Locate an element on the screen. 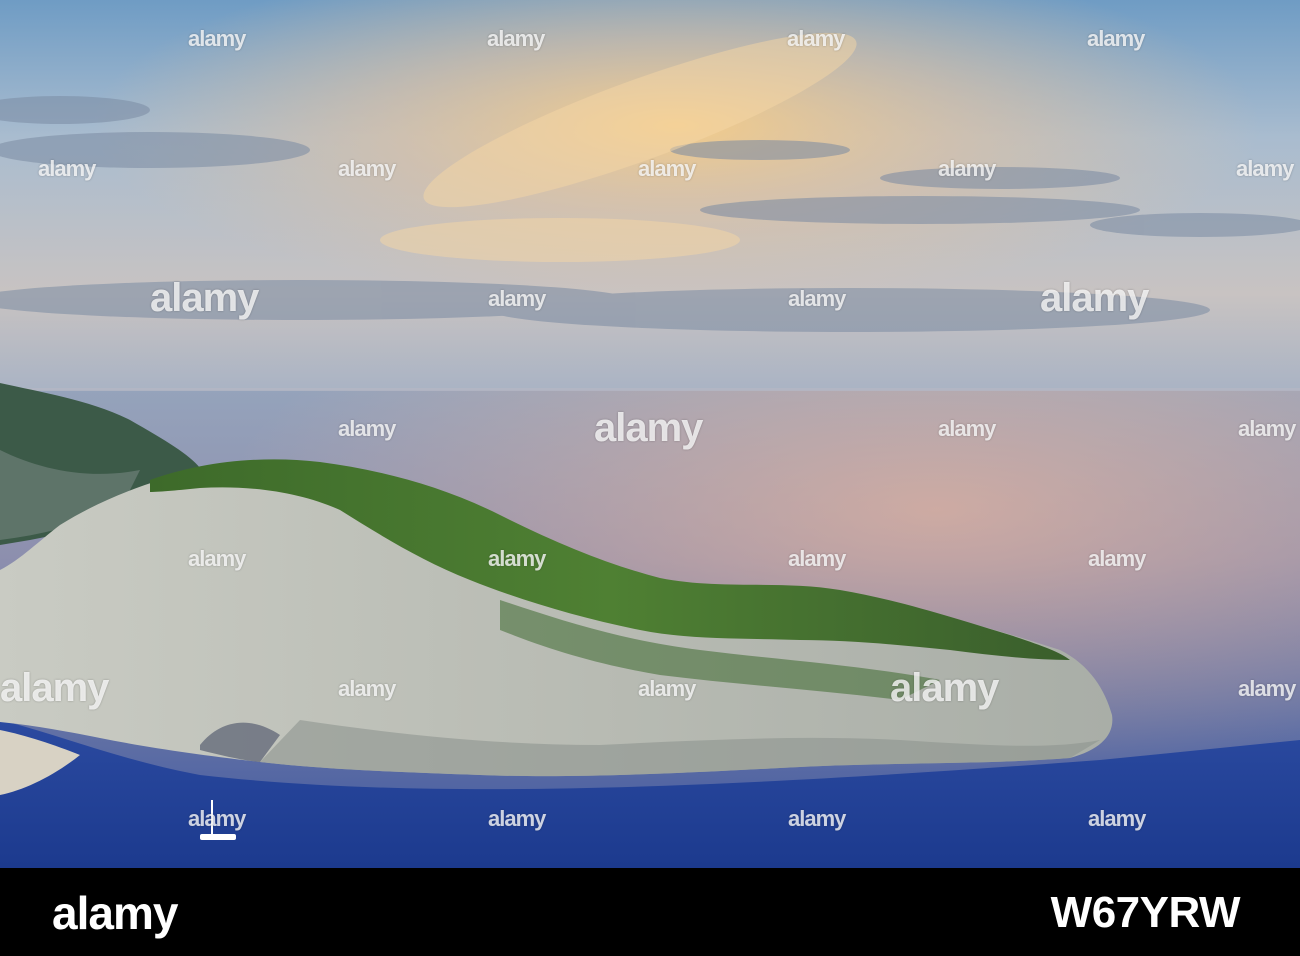 The width and height of the screenshot is (1300, 956). image-id-label: W67YRW is located at coordinates (1145, 912).